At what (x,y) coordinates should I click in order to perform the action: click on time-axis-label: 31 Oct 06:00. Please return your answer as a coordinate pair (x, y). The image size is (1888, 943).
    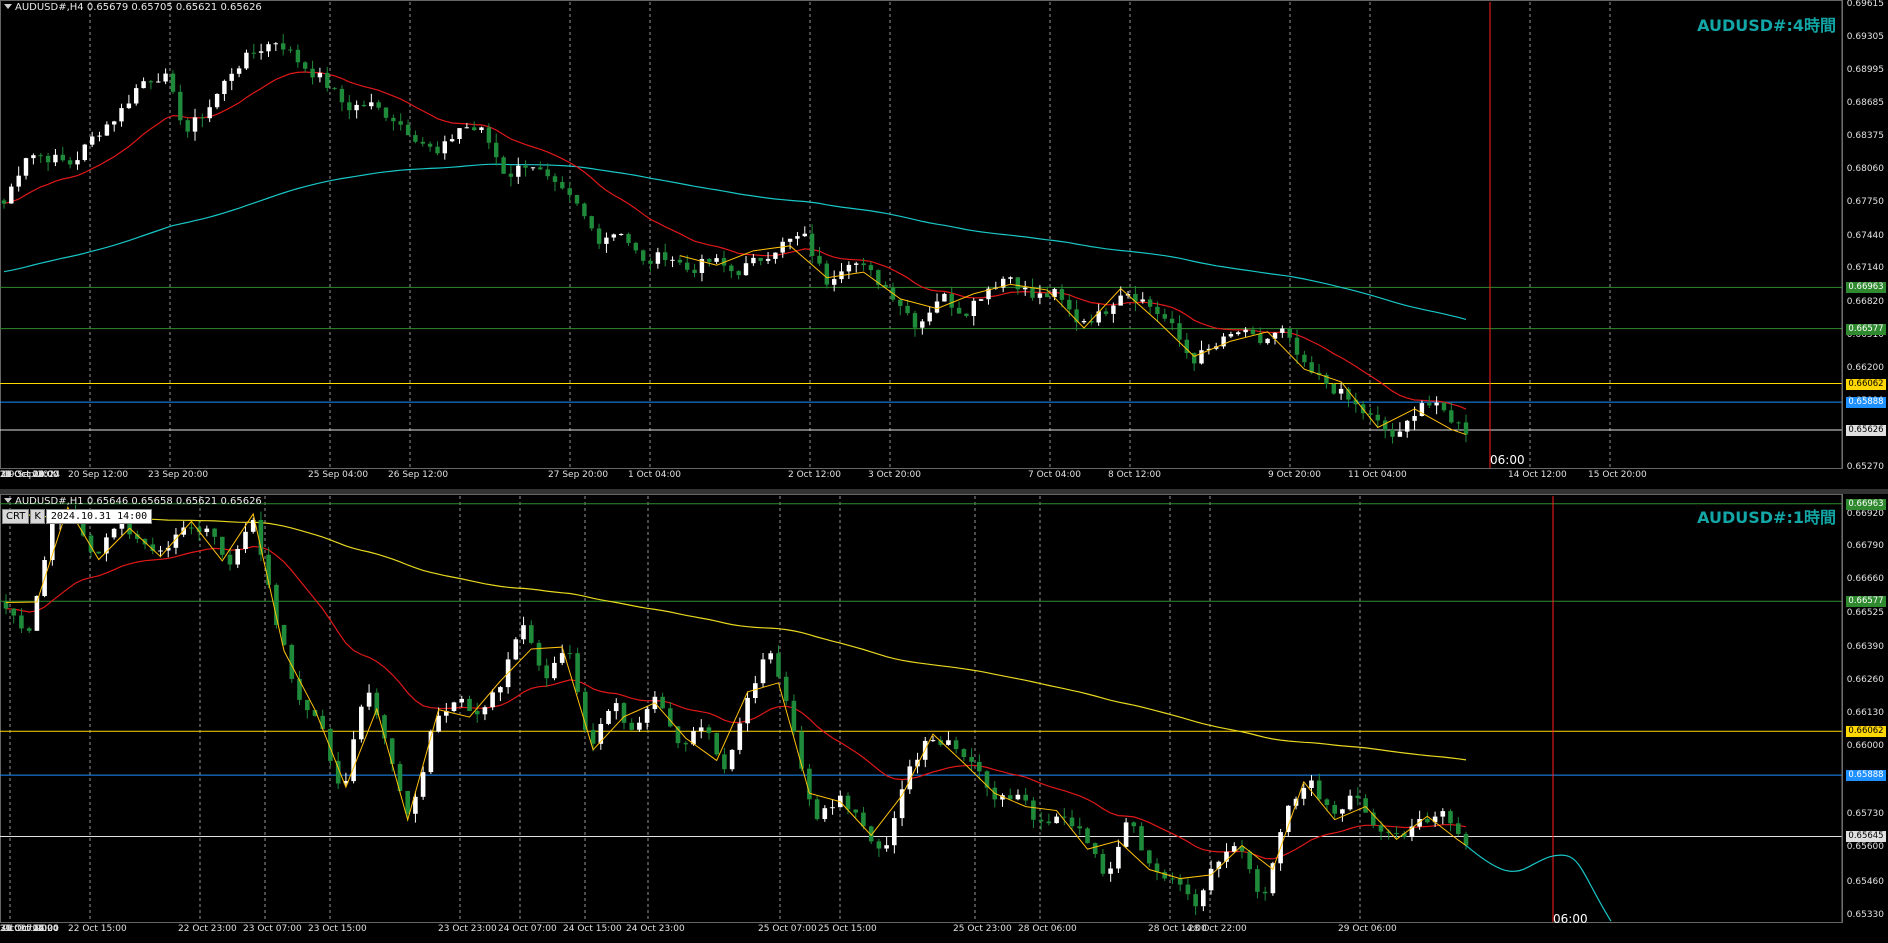
    Looking at the image, I should click on (29, 929).